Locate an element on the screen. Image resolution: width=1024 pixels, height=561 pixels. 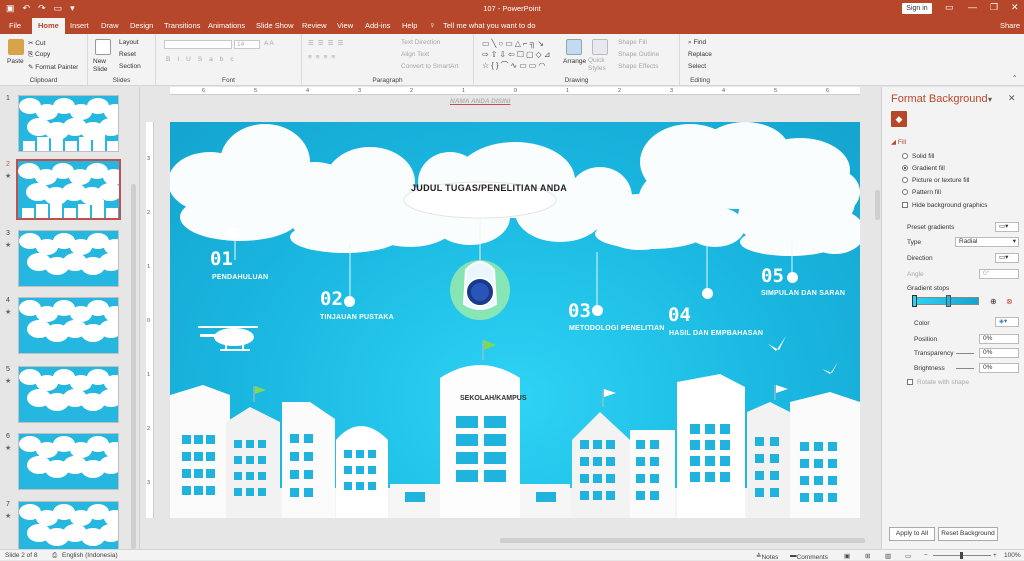
new-slide-button: New Slide is located at coordinates (104, 66).